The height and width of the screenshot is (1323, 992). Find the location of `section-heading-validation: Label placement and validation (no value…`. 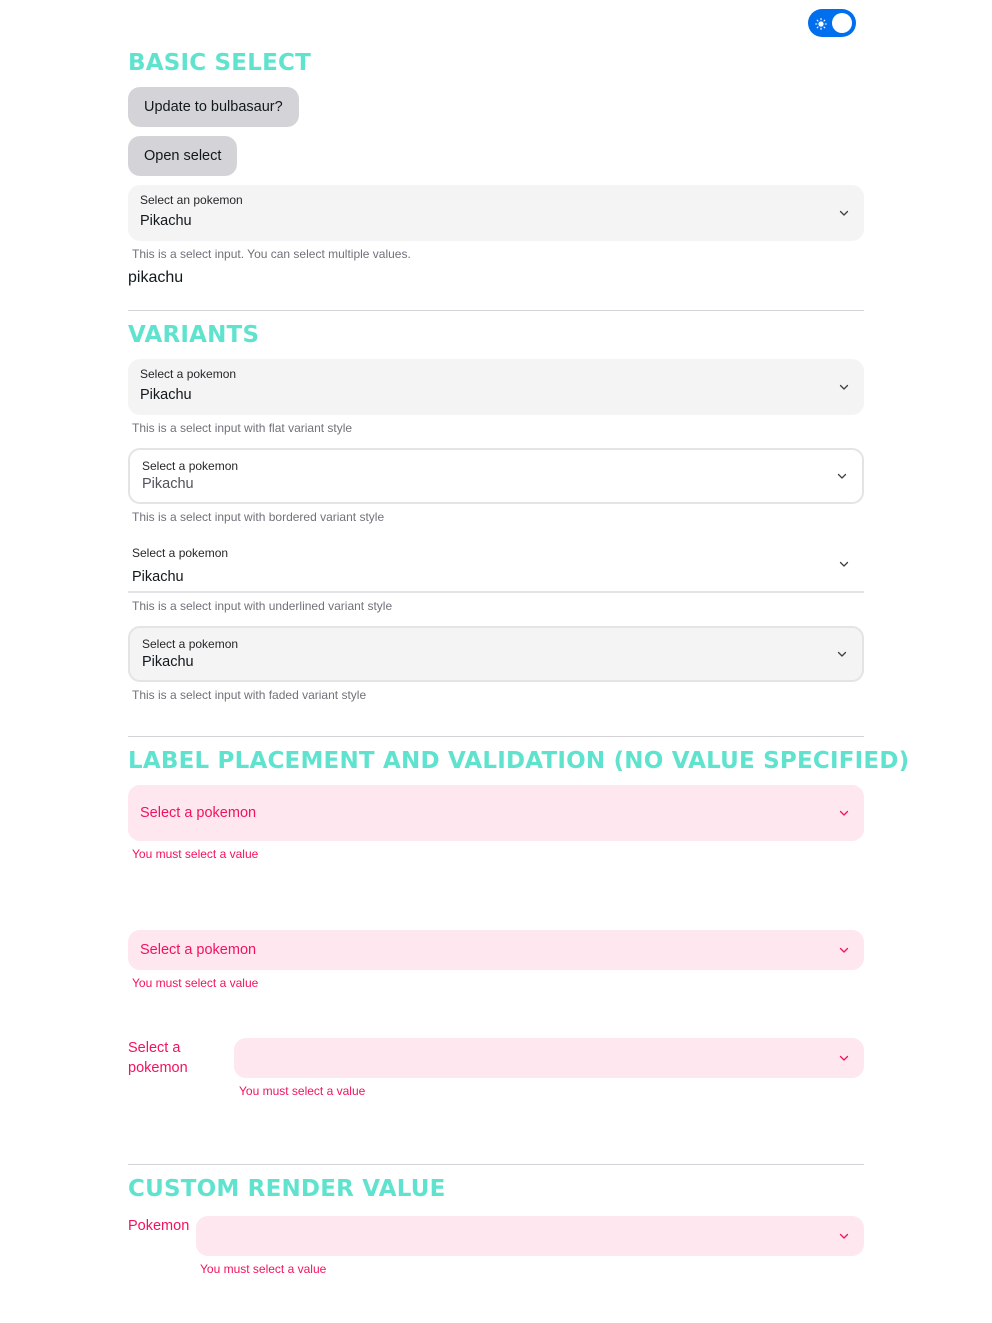

section-heading-validation: Label placement and validation (no value… is located at coordinates (519, 761).